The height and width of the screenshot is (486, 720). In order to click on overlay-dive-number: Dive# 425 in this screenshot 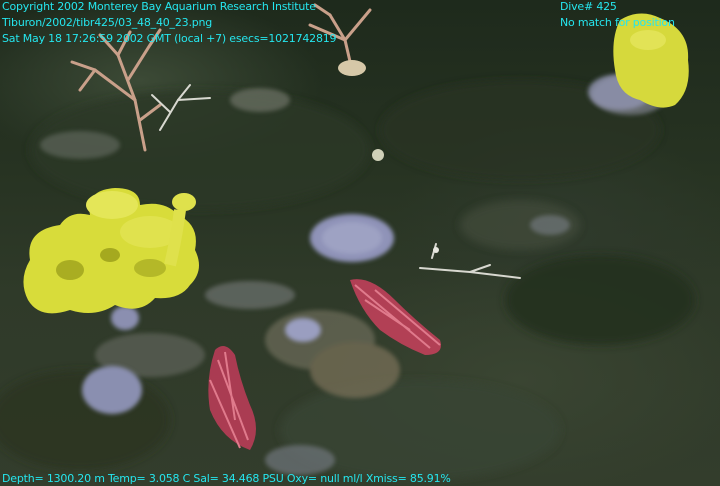, I will do `click(588, 6)`.